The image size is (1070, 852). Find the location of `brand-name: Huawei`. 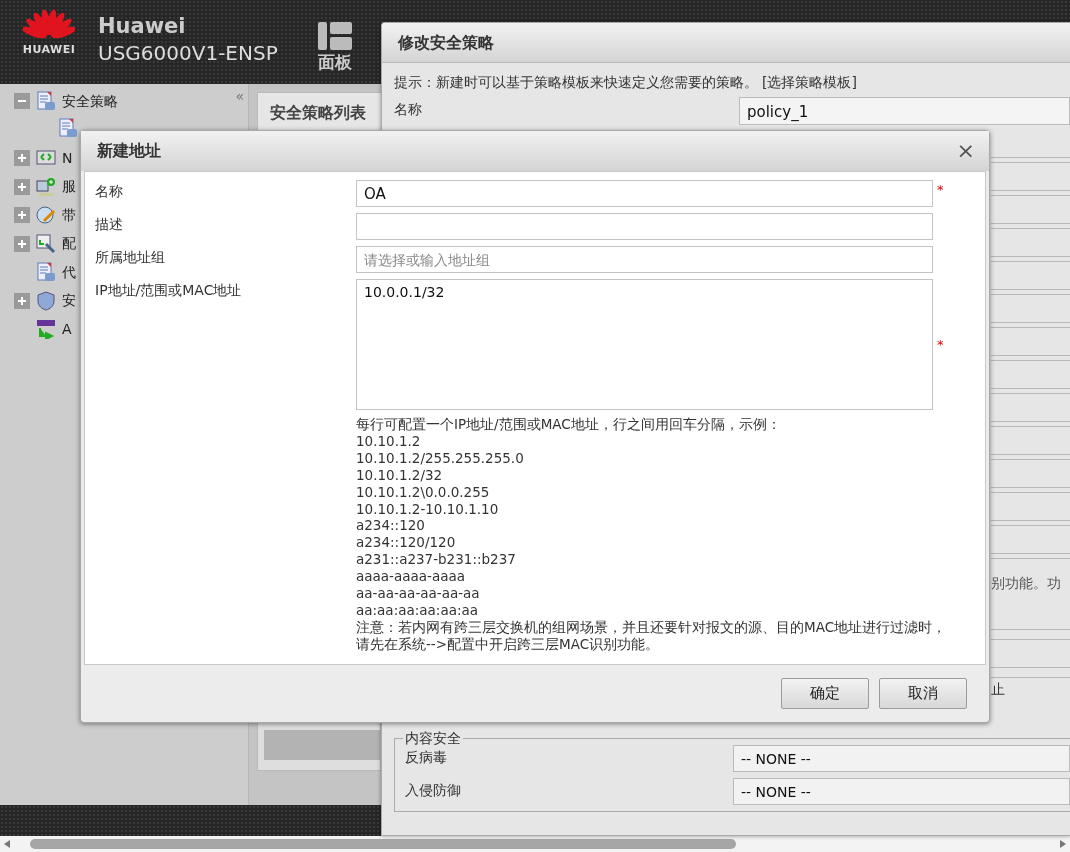

brand-name: Huawei is located at coordinates (142, 26).